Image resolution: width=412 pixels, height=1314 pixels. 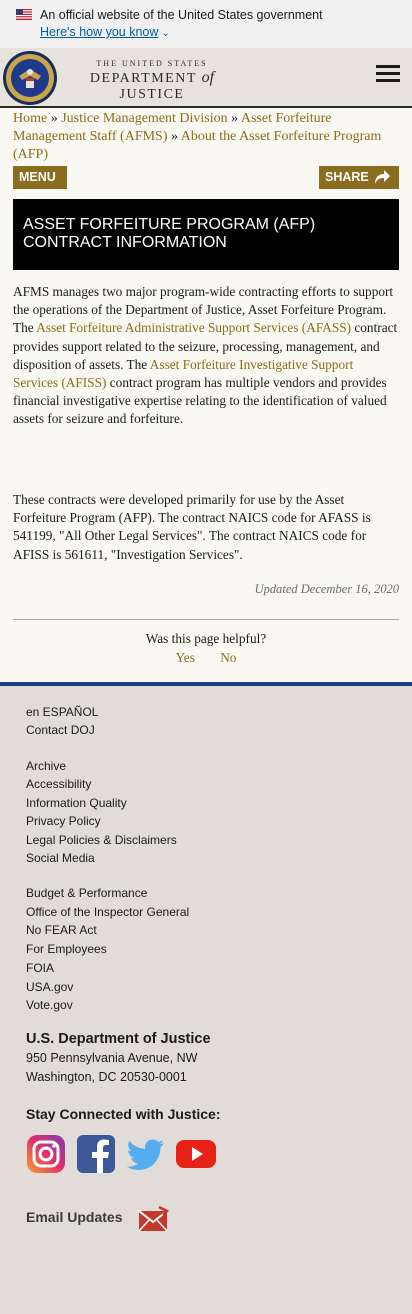 I want to click on hamburger-menu-icon, so click(x=388, y=75).